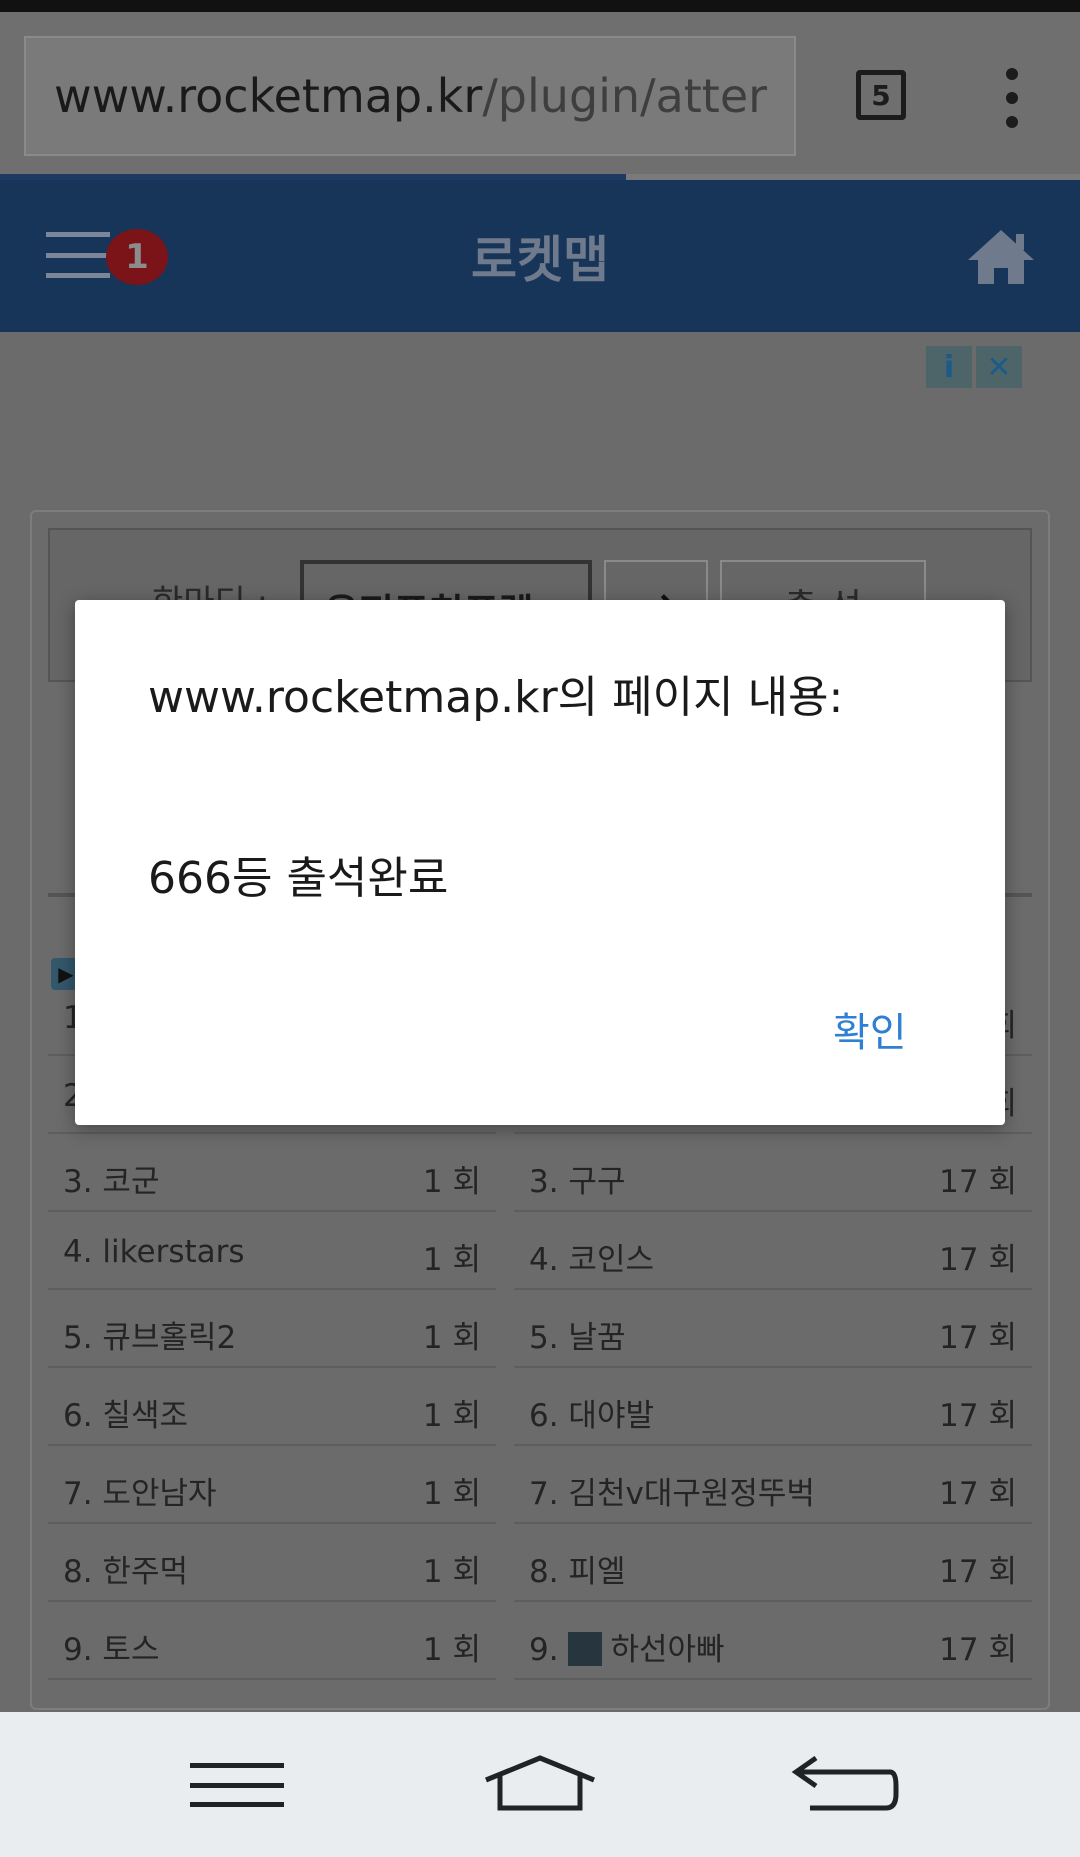  What do you see at coordinates (111, 1650) in the screenshot?
I see `ranking-name-text: 9. 토스` at bounding box center [111, 1650].